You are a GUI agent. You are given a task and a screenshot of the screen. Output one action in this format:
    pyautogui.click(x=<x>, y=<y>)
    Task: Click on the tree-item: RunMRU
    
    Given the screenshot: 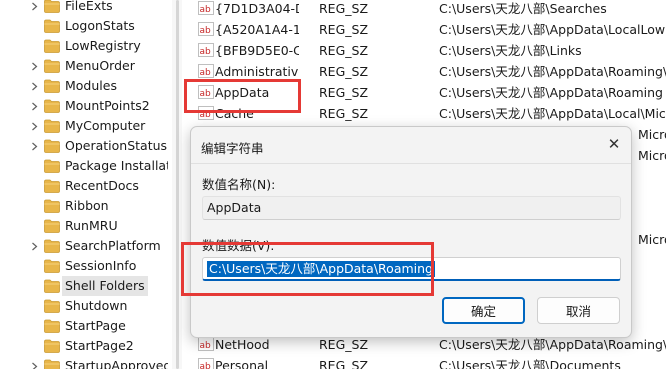 What is the action you would take?
    pyautogui.click(x=84, y=226)
    